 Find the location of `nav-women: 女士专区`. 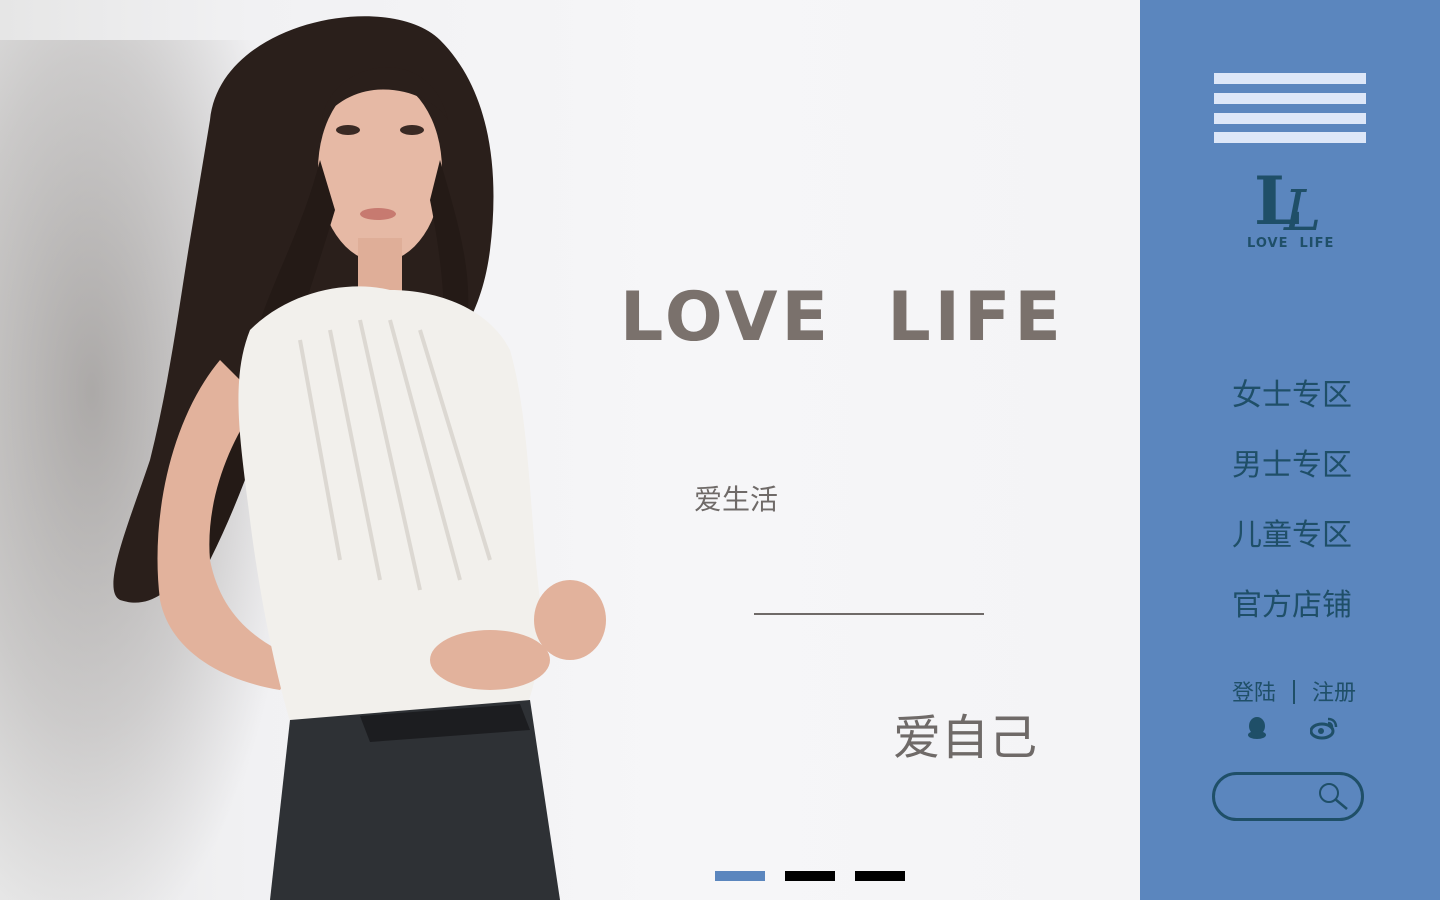

nav-women: 女士专区 is located at coordinates (1292, 411).